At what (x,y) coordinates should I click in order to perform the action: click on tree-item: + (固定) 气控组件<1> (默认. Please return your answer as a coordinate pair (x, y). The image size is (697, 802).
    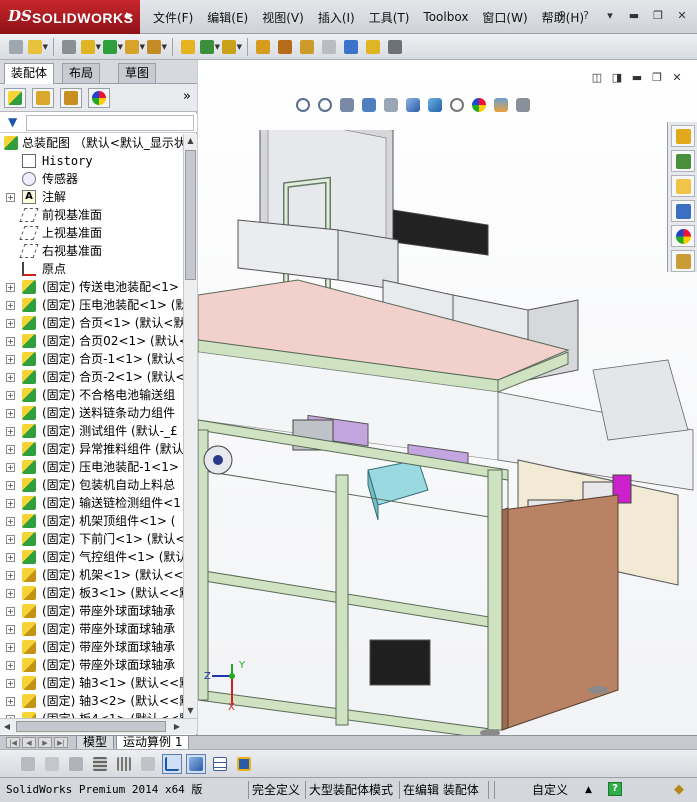
    Looking at the image, I should click on (91, 557).